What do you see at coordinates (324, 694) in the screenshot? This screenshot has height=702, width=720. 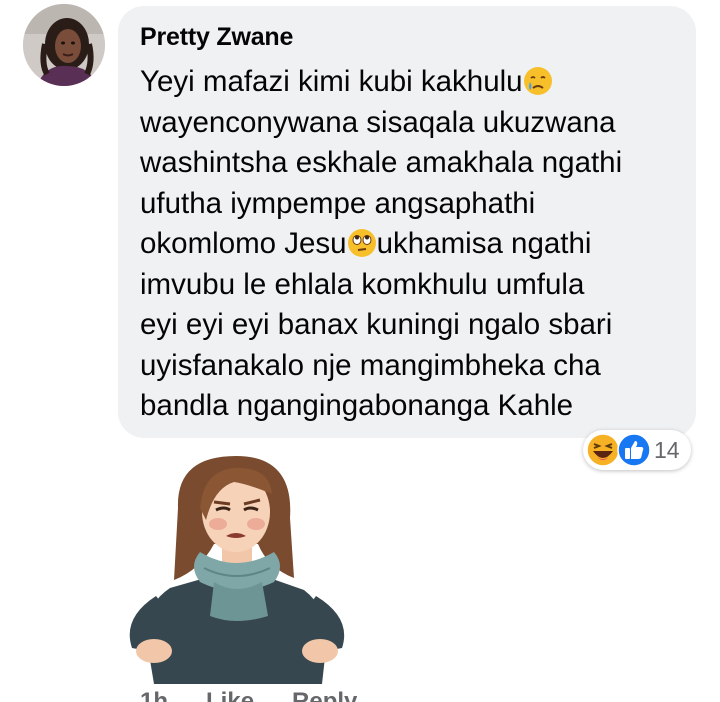 I see `reply-button: Reply` at bounding box center [324, 694].